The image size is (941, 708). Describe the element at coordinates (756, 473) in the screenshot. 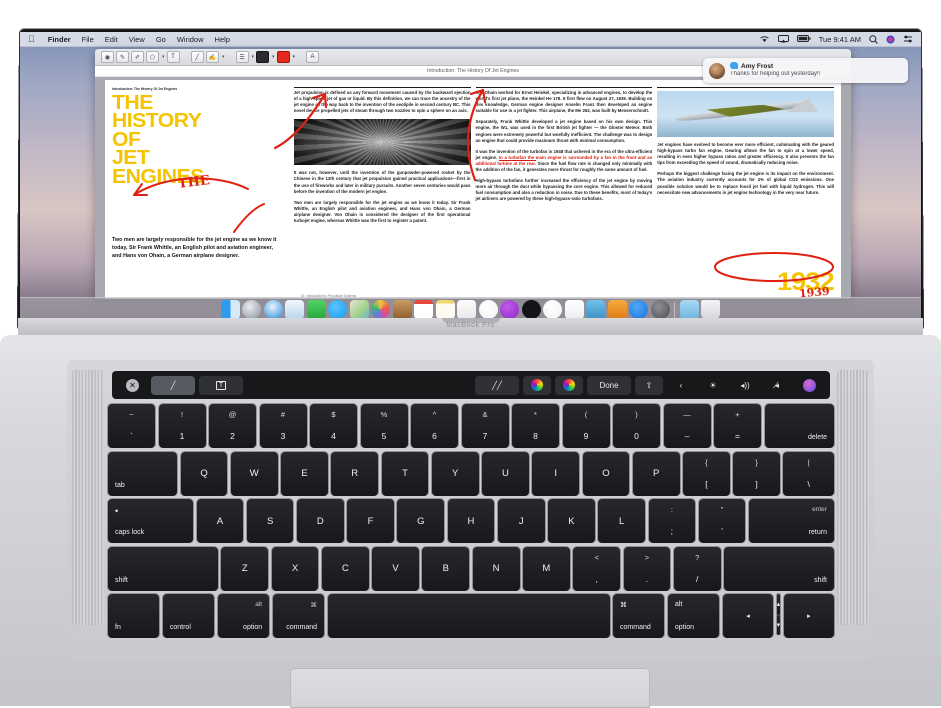

I see `key-bracket-right: }]` at that location.